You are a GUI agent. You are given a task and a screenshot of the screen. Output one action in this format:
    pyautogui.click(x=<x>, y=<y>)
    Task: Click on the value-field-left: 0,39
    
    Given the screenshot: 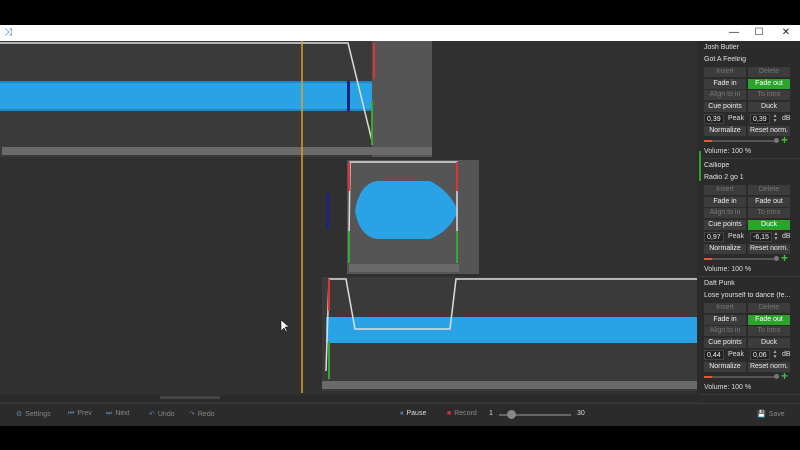 What is the action you would take?
    pyautogui.click(x=714, y=119)
    